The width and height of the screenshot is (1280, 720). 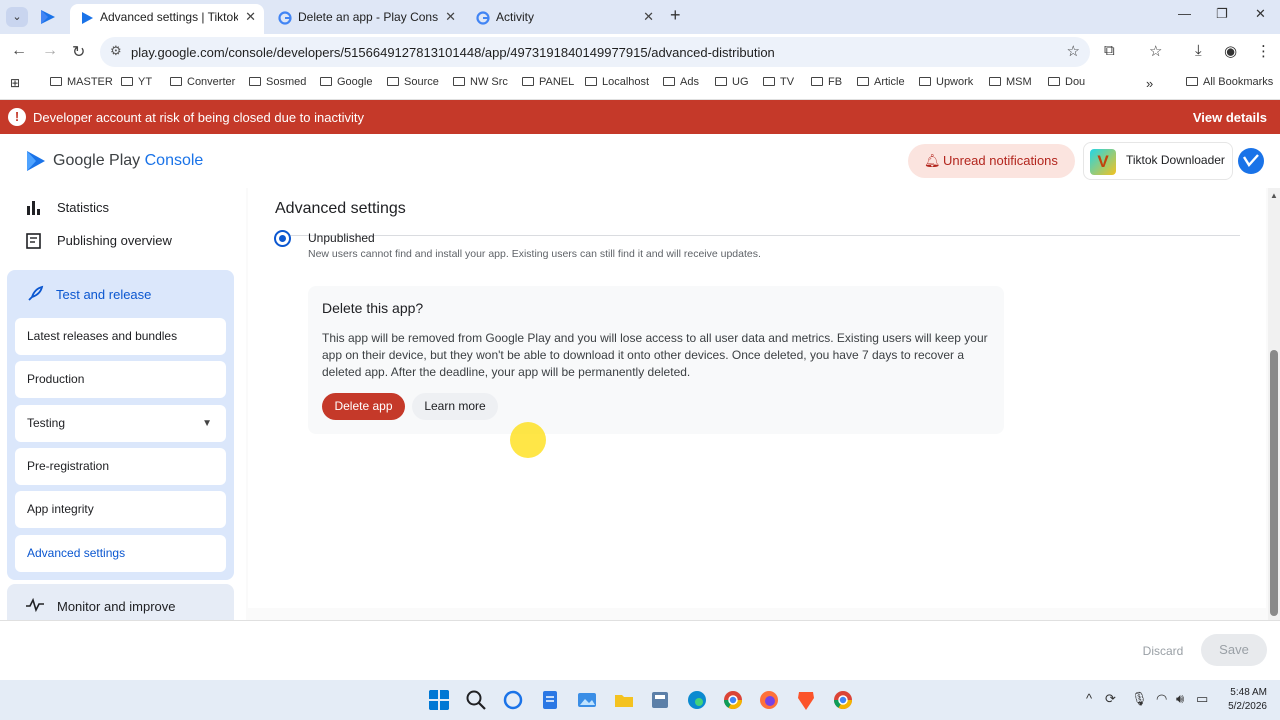 What do you see at coordinates (881, 82) in the screenshot?
I see `bookmark-folder: Article` at bounding box center [881, 82].